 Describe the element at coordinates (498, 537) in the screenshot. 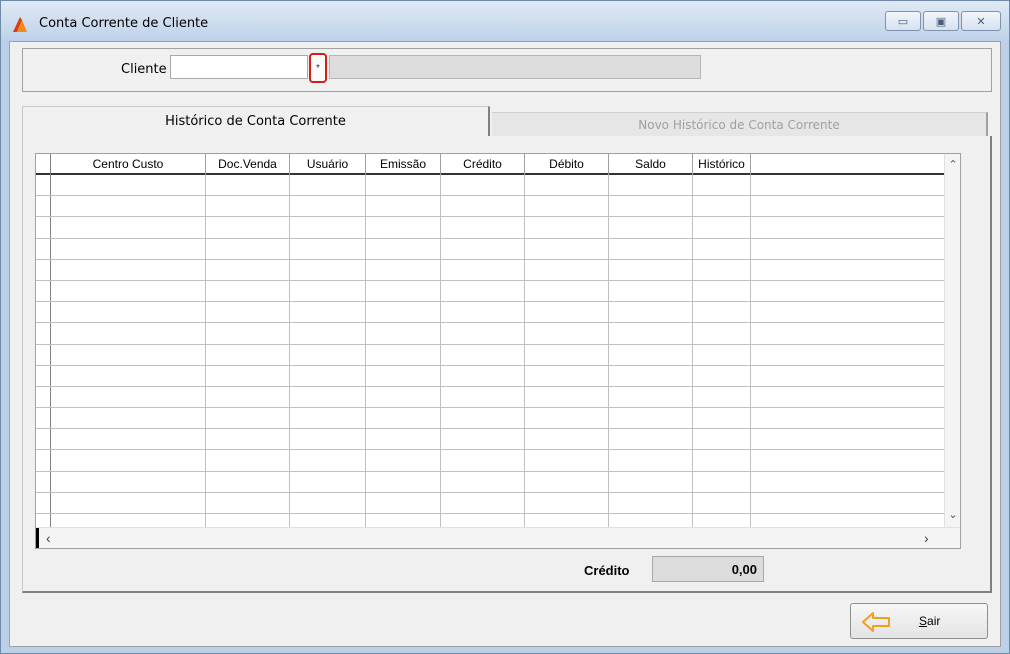

I see `horizontal-scrollbar: ‹ ›` at that location.